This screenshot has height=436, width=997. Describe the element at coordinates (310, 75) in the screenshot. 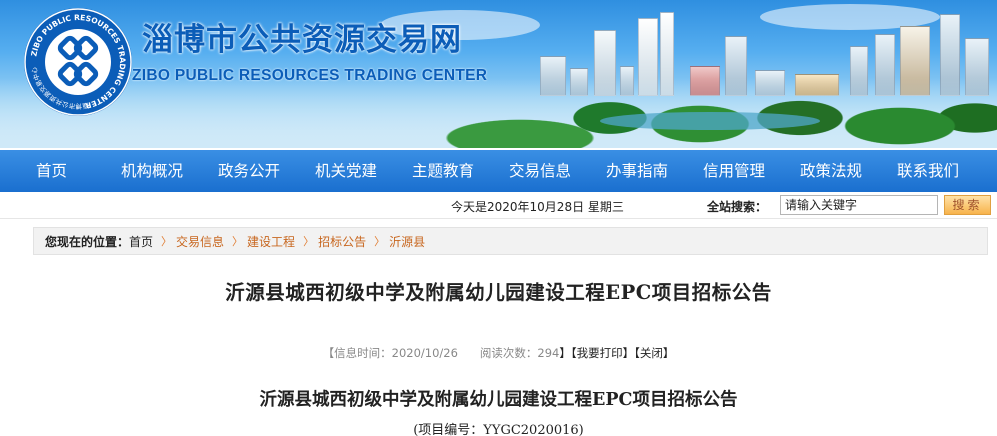

I see `site-title-en: ZIBO PUBLIC RESOURCES TRADING CENTER` at that location.